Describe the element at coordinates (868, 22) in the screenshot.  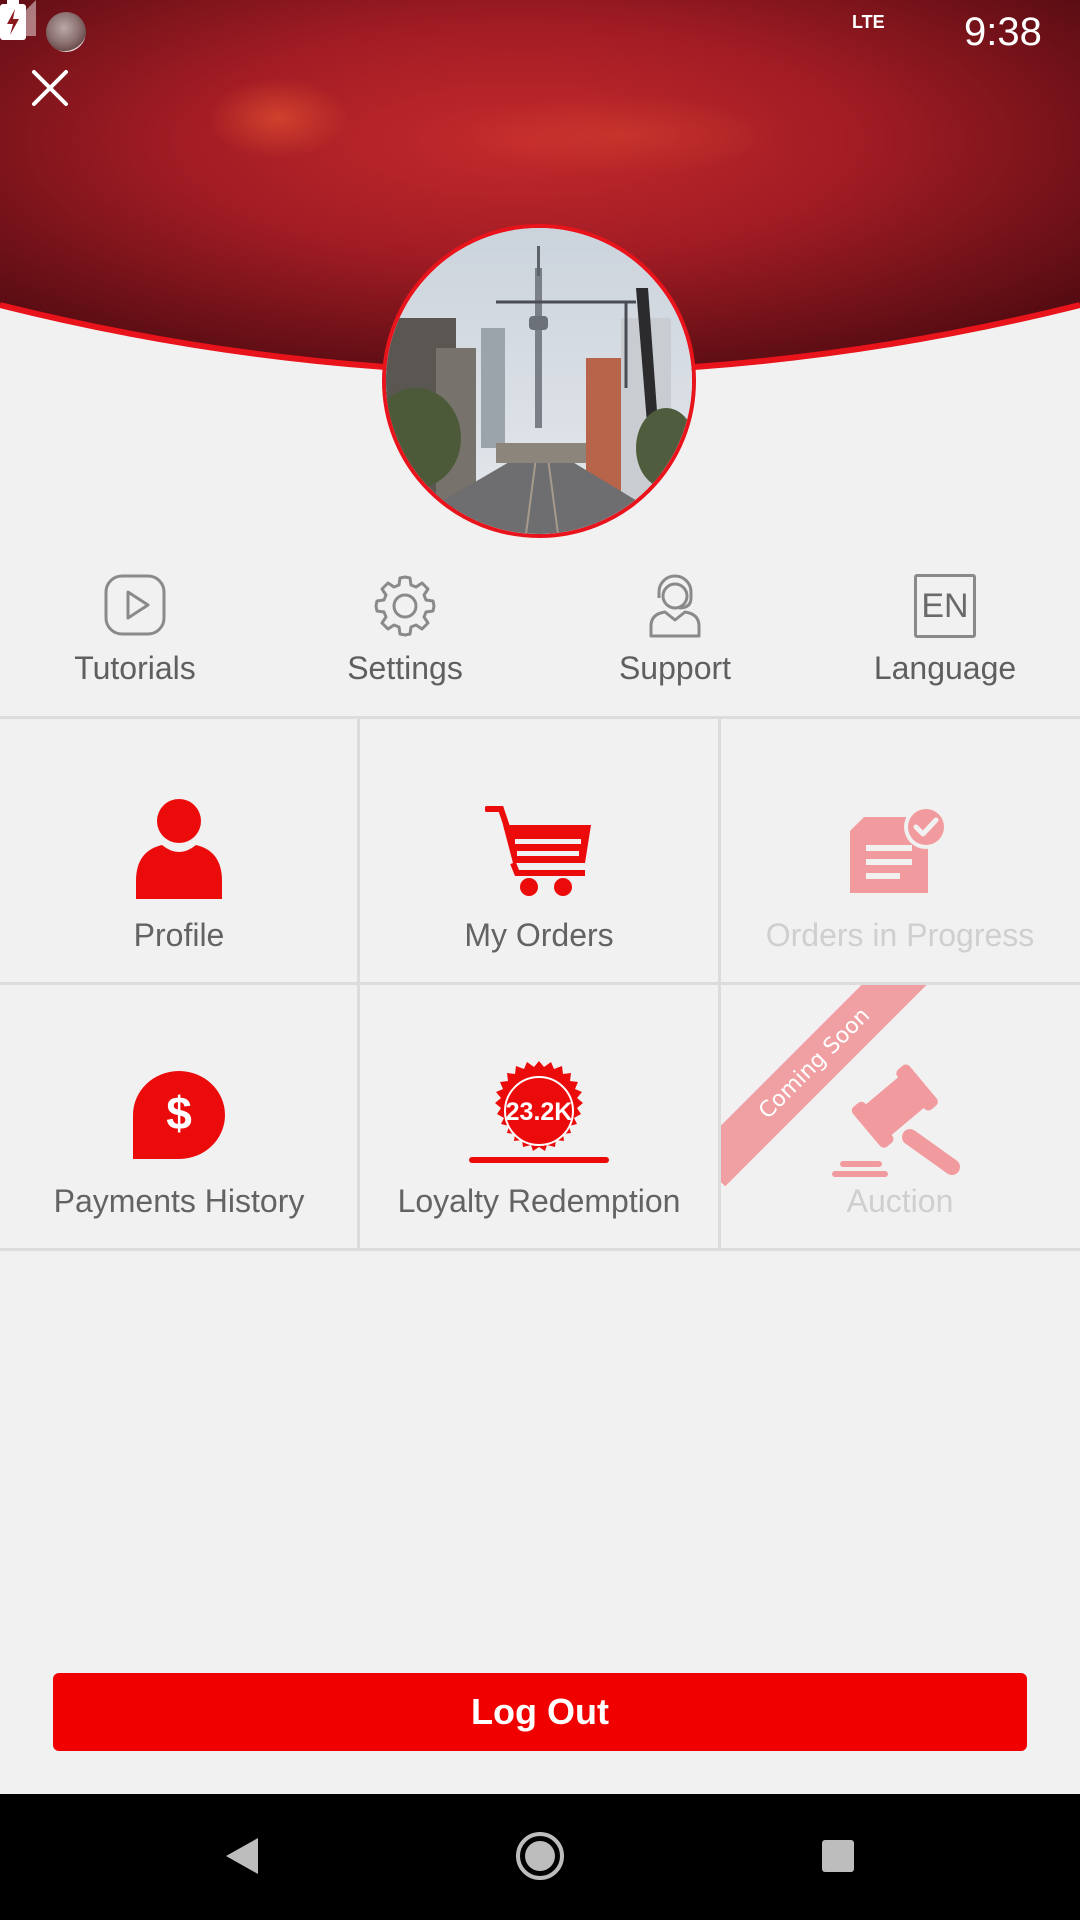
I see `network-type: LTE` at that location.